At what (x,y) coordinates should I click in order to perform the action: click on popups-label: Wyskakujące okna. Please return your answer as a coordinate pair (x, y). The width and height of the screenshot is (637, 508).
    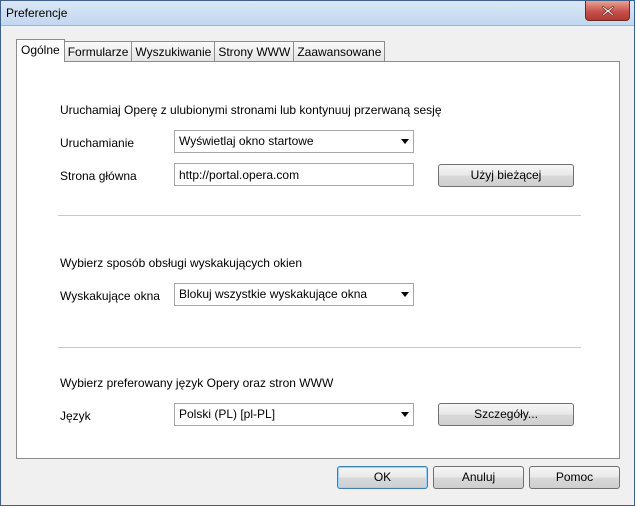
    Looking at the image, I should click on (110, 296).